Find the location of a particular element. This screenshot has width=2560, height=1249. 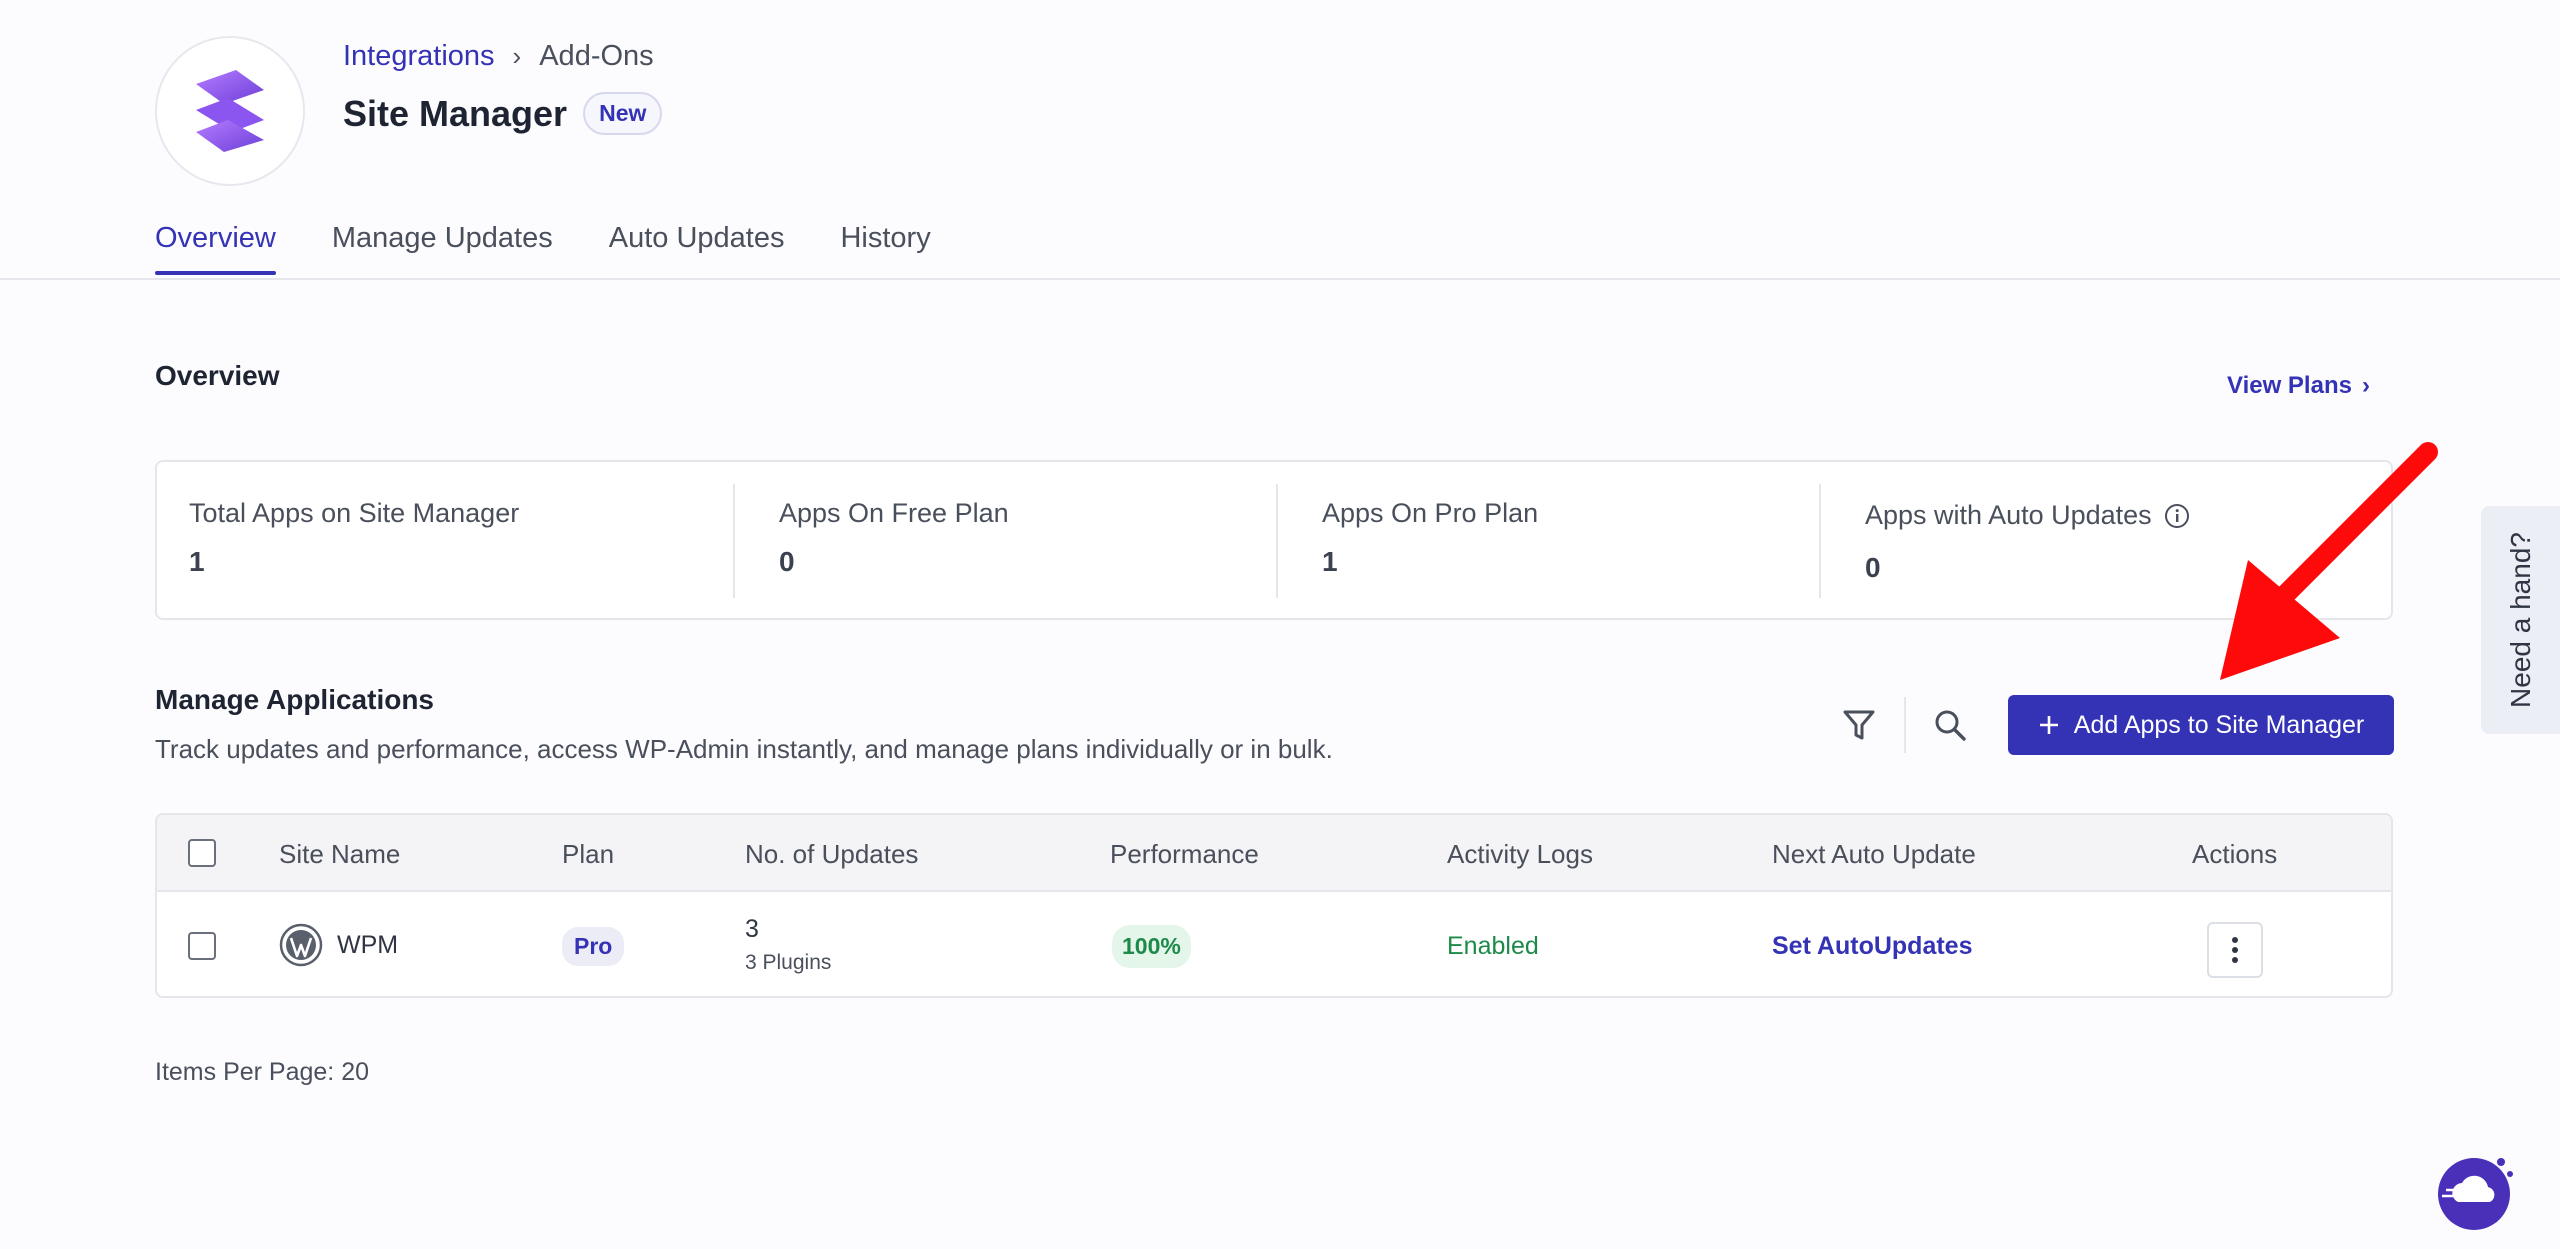

need-a-hand-label: Need a hand? is located at coordinates (2520, 620).